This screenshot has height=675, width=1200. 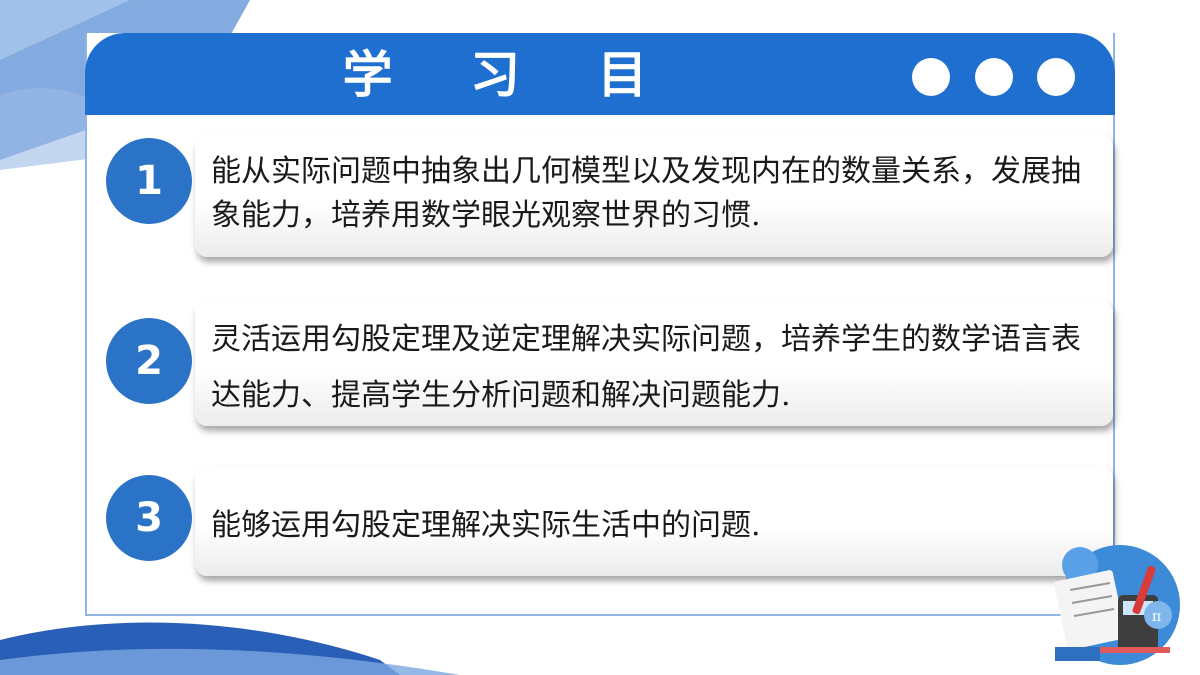 What do you see at coordinates (1156, 617) in the screenshot?
I see `svg-text: π` at bounding box center [1156, 617].